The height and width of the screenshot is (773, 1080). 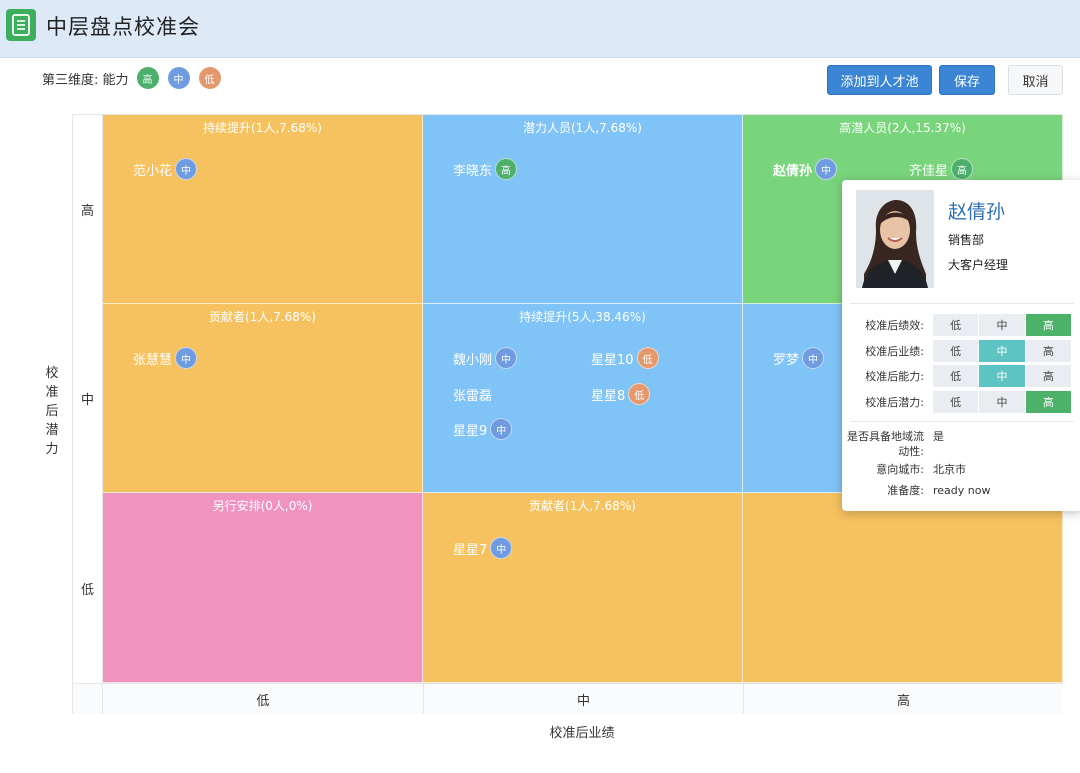 What do you see at coordinates (52, 411) in the screenshot?
I see `y-axis-title: 校 准 后 潜 力` at bounding box center [52, 411].